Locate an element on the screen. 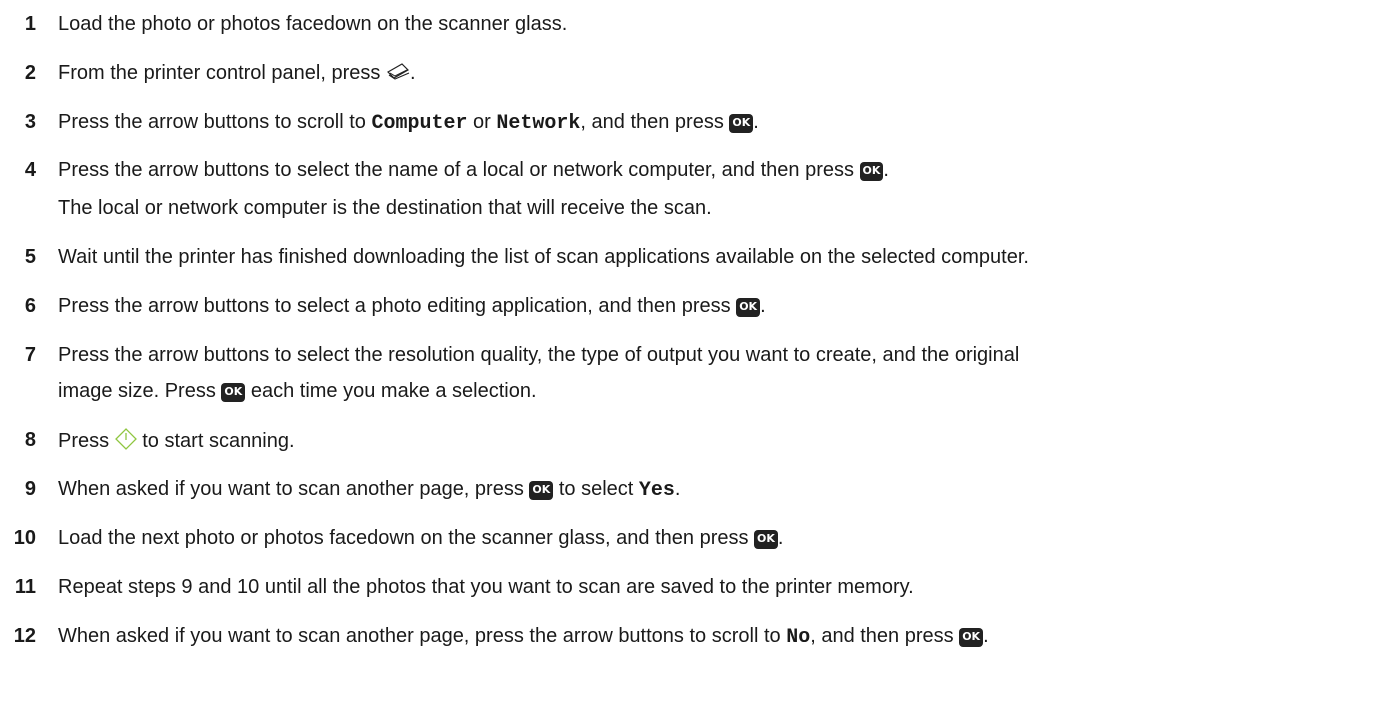  step-number: 4 is located at coordinates (30, 170).